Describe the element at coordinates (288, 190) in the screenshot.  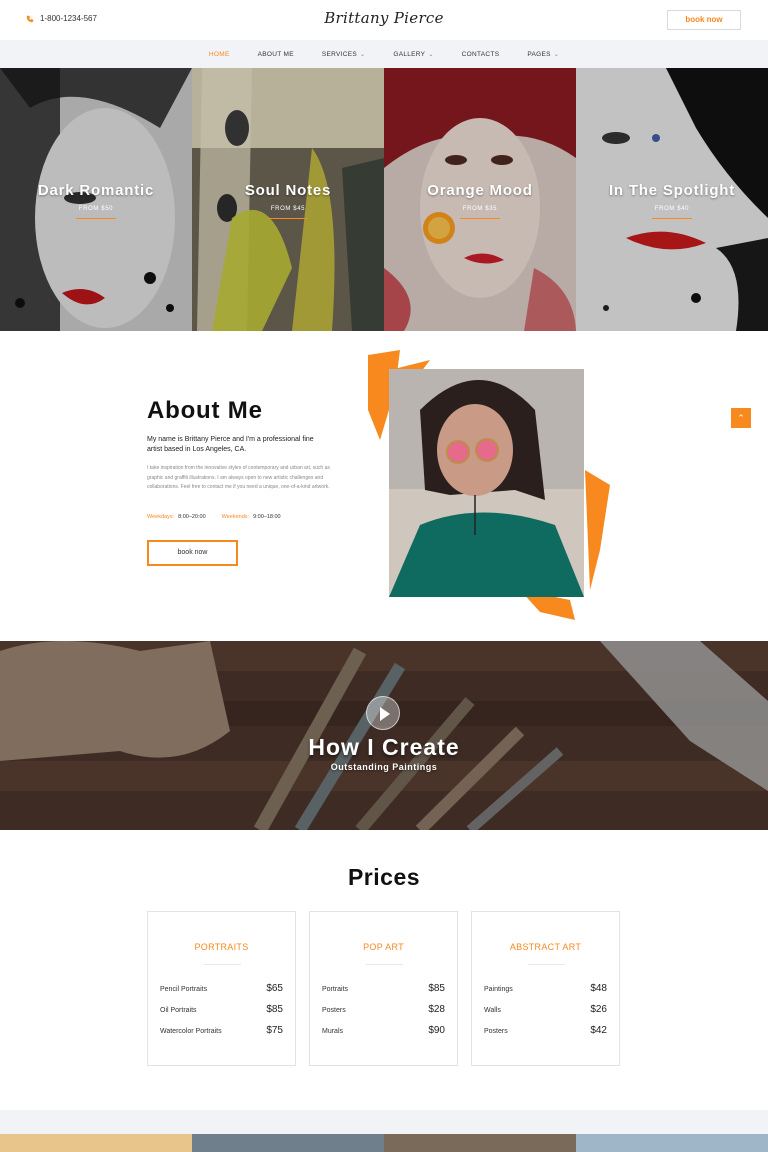
I see `panel-title: Soul Notes` at that location.